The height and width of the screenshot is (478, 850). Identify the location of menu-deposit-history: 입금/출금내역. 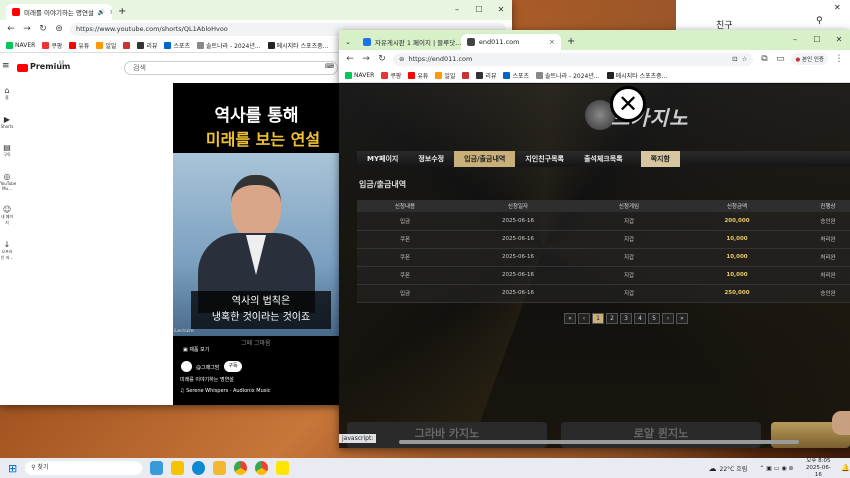
(485, 159).